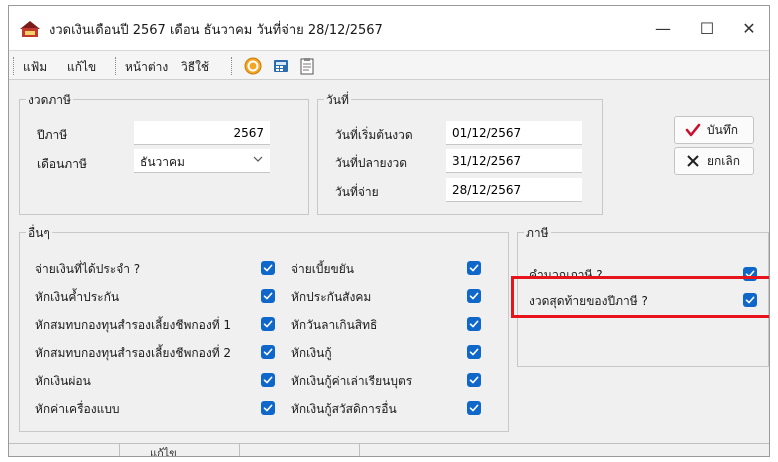 The height and width of the screenshot is (462, 778). I want to click on highlight-box, so click(640, 297).